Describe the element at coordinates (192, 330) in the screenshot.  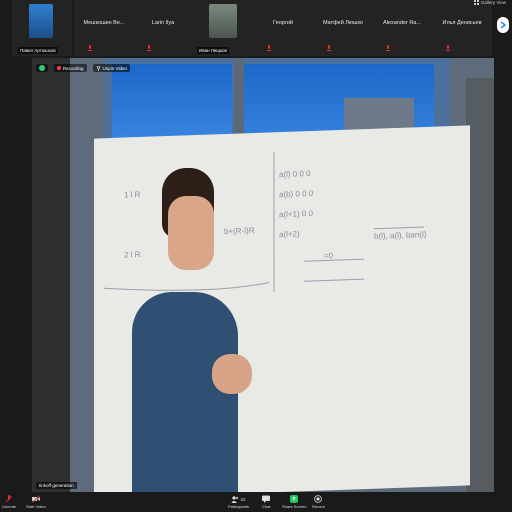
I see `speaker-person` at that location.